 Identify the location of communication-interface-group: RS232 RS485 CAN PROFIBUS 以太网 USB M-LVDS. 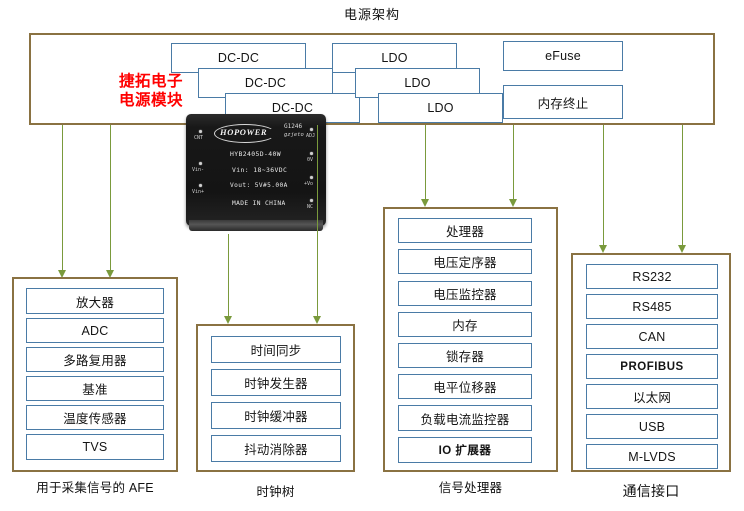
(651, 362).